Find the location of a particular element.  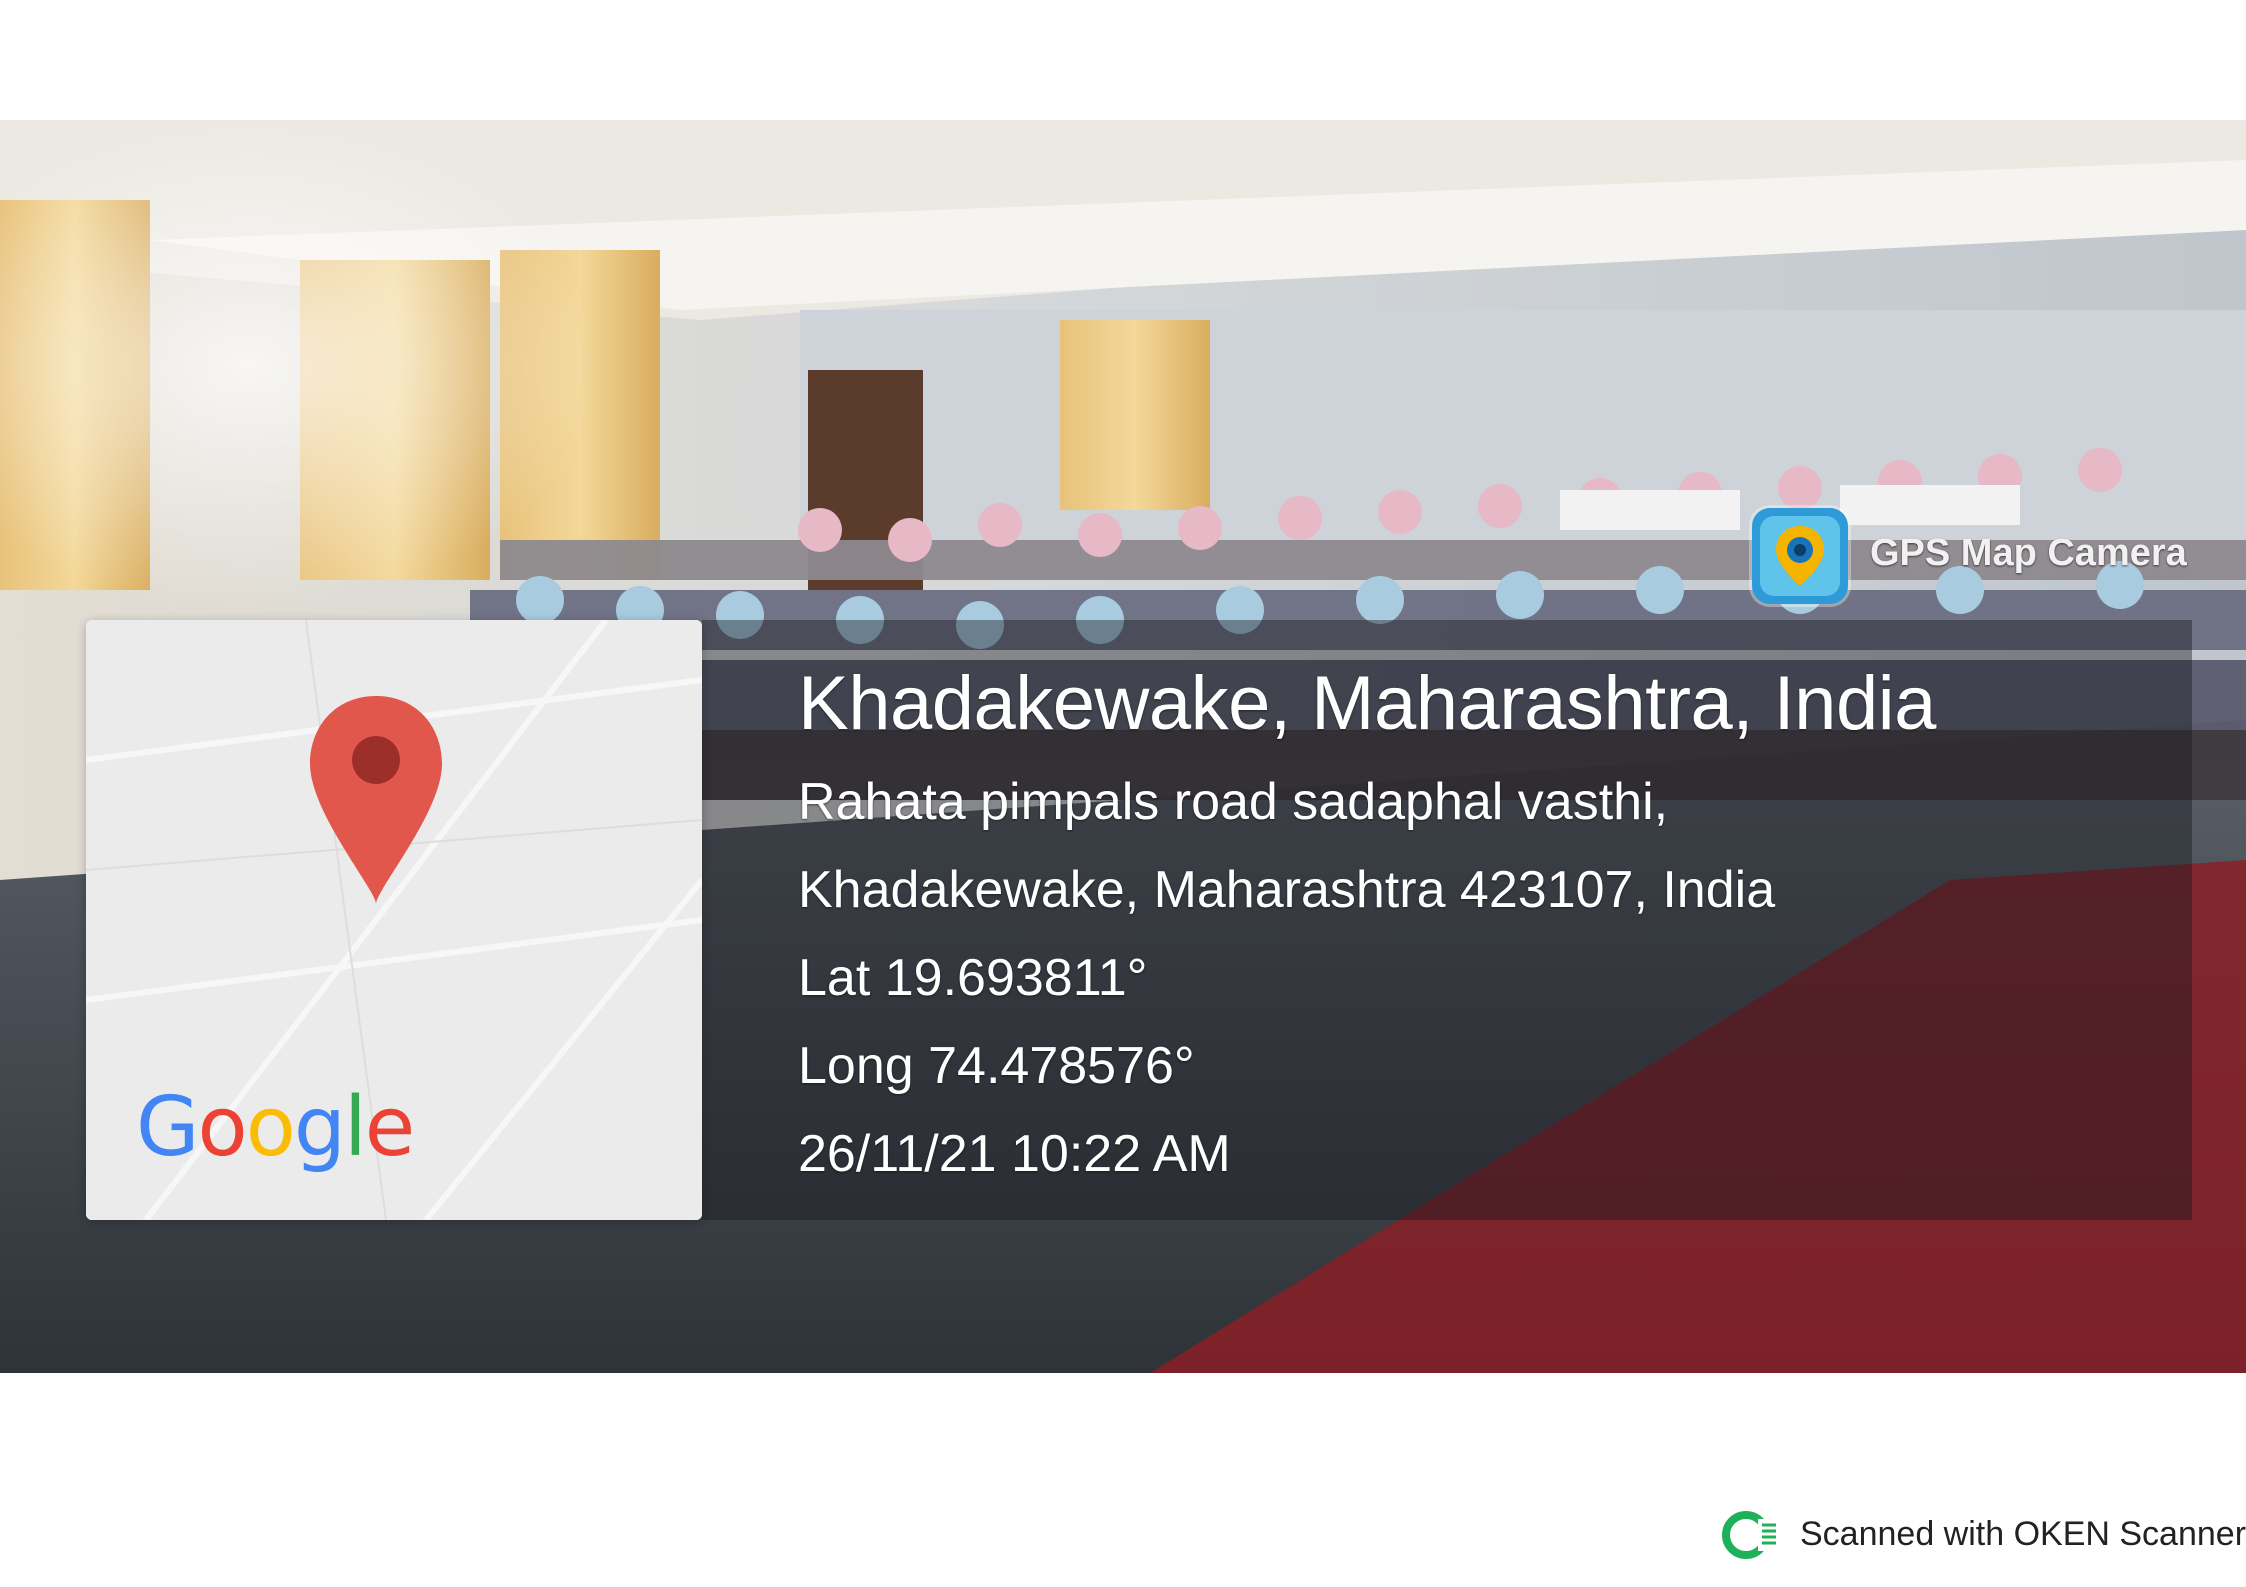

address-line-1: Rahata pimpals road sadaphal vasthi, is located at coordinates (1233, 802).